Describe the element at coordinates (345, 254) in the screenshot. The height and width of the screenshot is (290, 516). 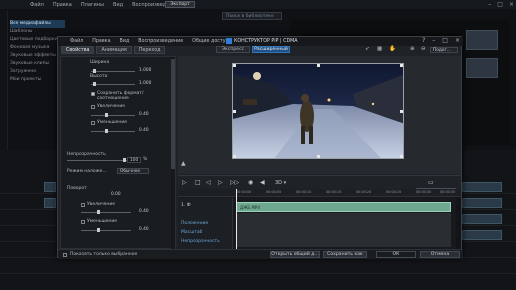
I see `save-as-button: Сохранить как` at that location.